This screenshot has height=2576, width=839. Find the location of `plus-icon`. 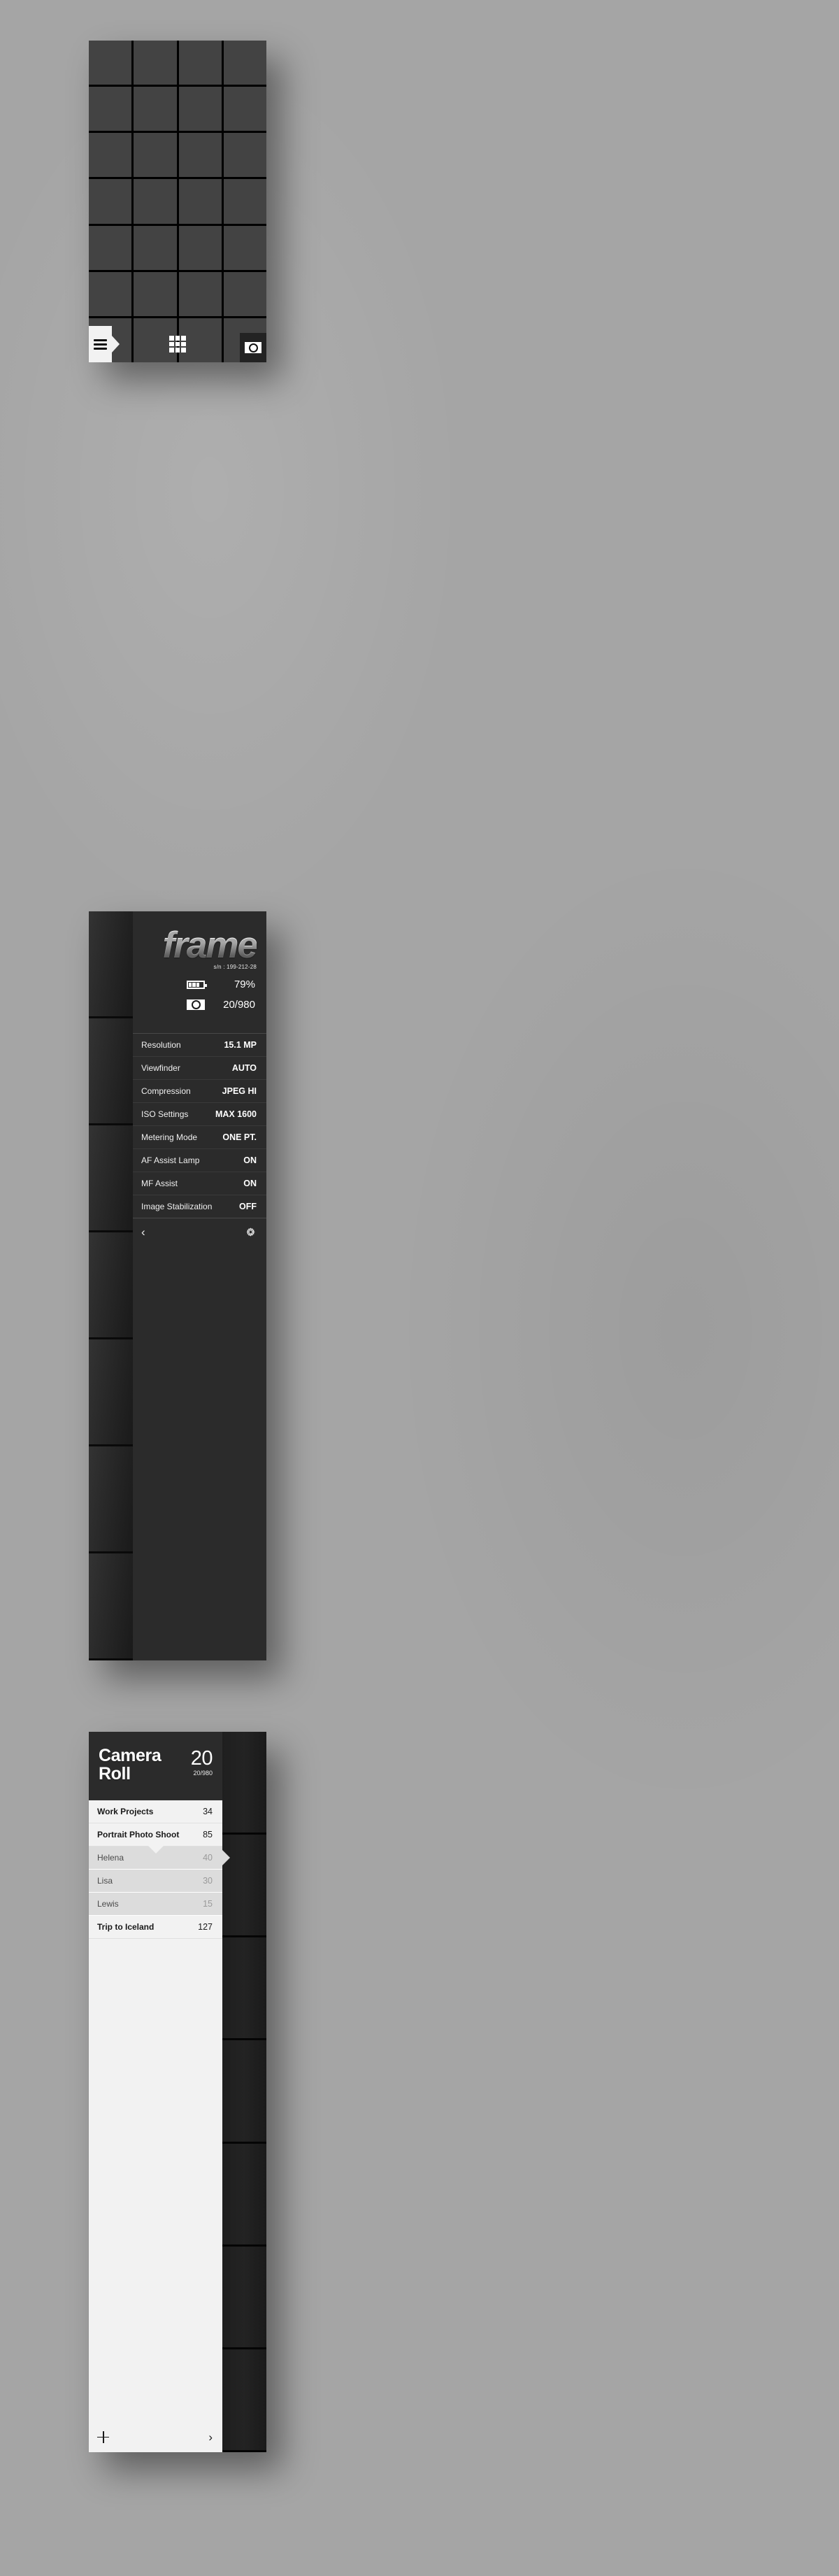

plus-icon is located at coordinates (103, 2437).